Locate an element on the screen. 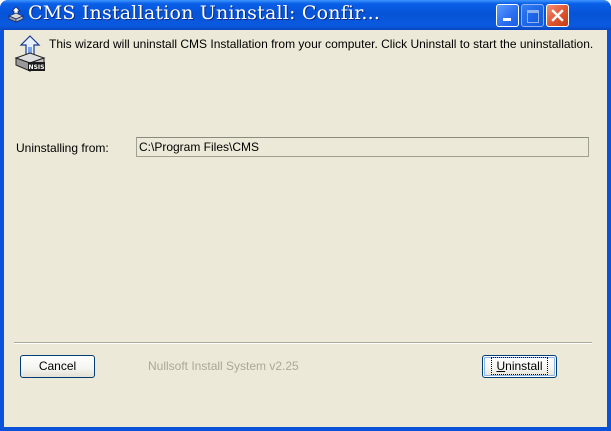 The image size is (611, 431). maximize-button is located at coordinates (532, 15).